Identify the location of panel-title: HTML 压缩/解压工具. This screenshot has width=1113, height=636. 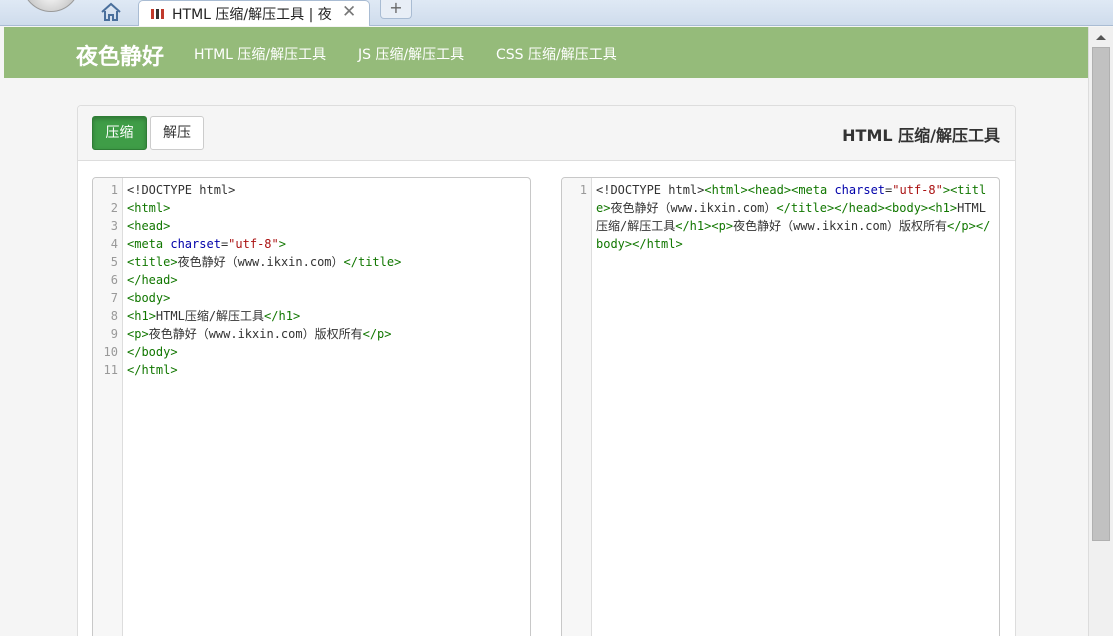
(921, 135).